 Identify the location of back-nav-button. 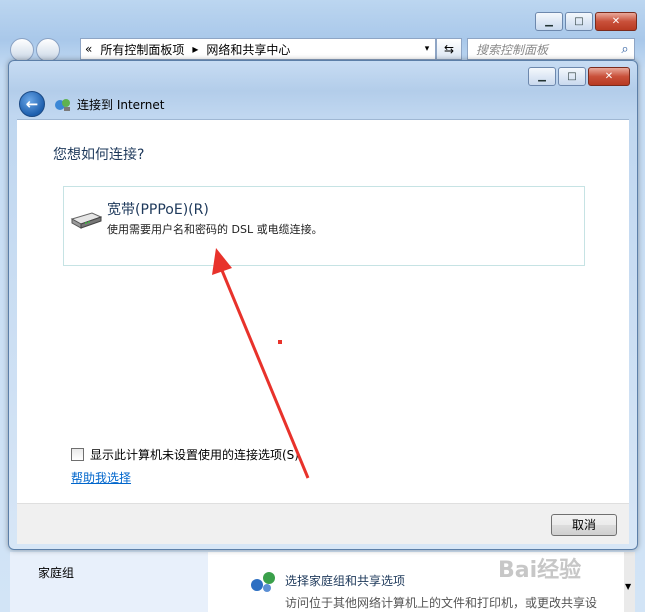
(22, 50).